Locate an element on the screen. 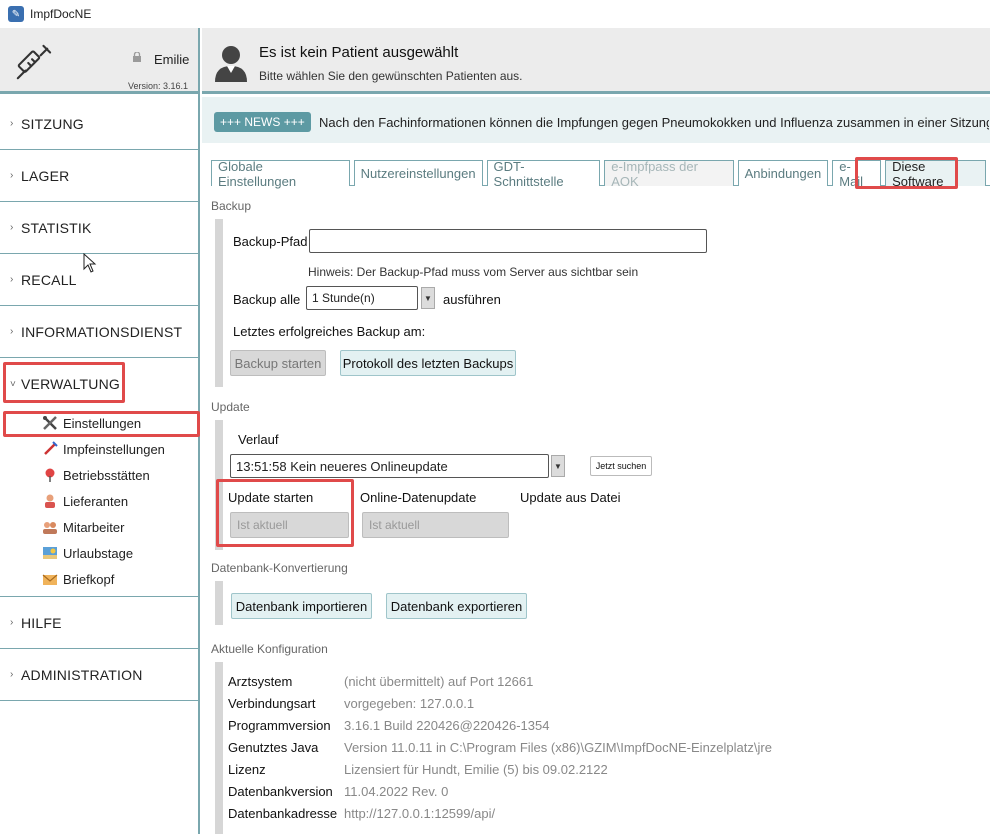 This screenshot has width=990, height=834. syringe-logo-icon is located at coordinates (34, 62).